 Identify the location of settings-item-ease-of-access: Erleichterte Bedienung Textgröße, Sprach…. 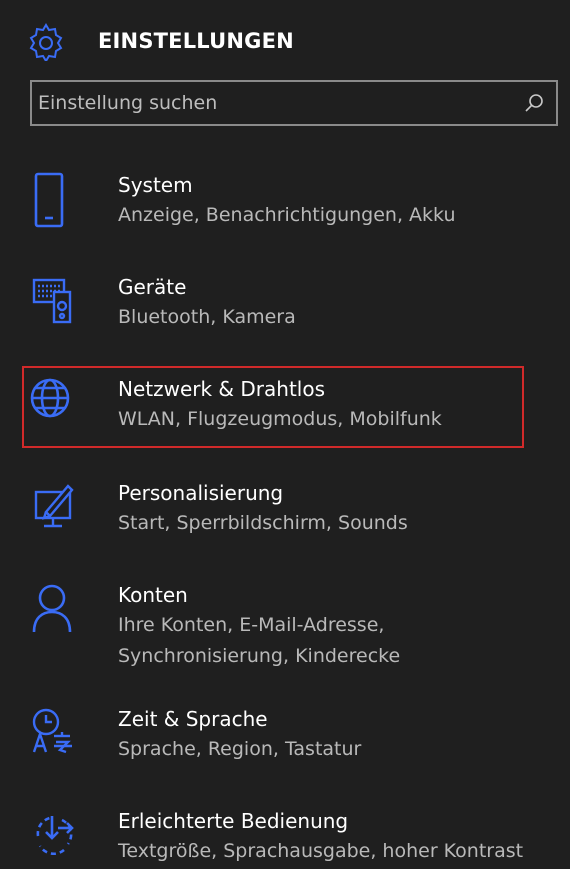
(278, 837).